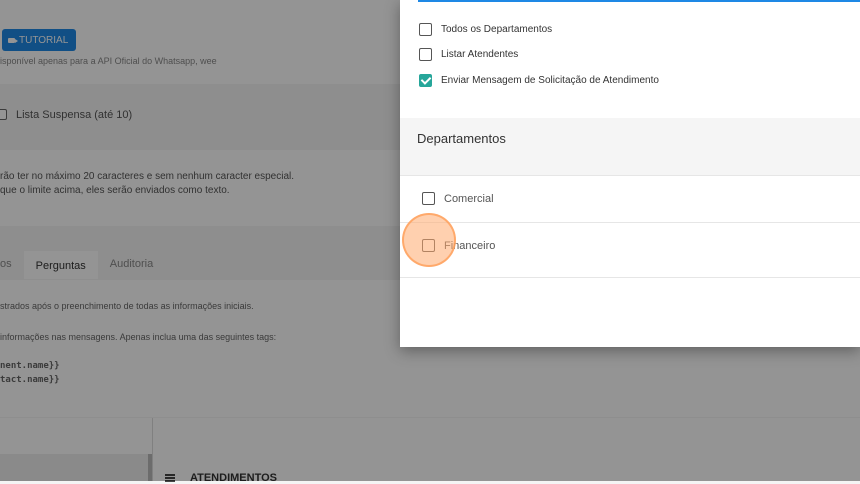 This screenshot has height=484, width=860. Describe the element at coordinates (485, 29) in the screenshot. I see `option-todos-departamentos: Todos os Departamentos` at that location.